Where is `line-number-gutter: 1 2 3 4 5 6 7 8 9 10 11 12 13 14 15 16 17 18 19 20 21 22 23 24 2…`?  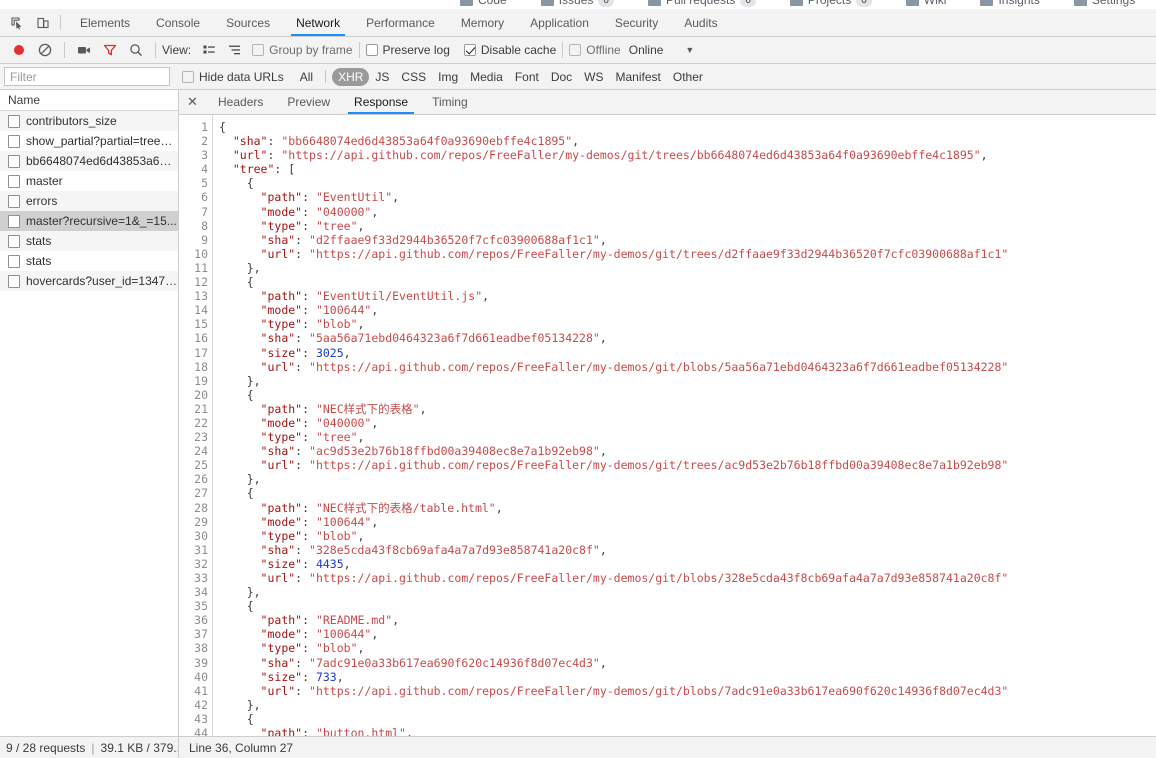 line-number-gutter: 1 2 3 4 5 6 7 8 9 10 11 12 13 14 15 16 17 18 19 20 21 22 23 24 2… is located at coordinates (196, 425).